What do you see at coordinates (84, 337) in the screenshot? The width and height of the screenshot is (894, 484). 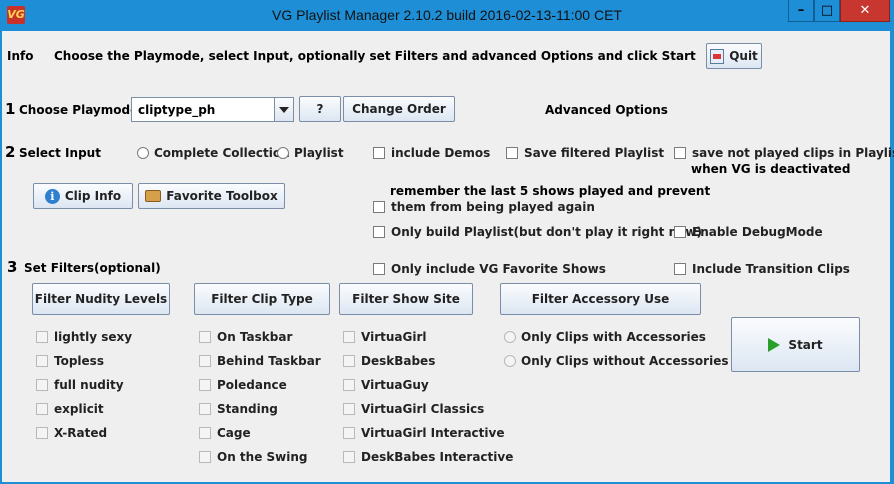 I see `nudity-option: lightly sexy` at bounding box center [84, 337].